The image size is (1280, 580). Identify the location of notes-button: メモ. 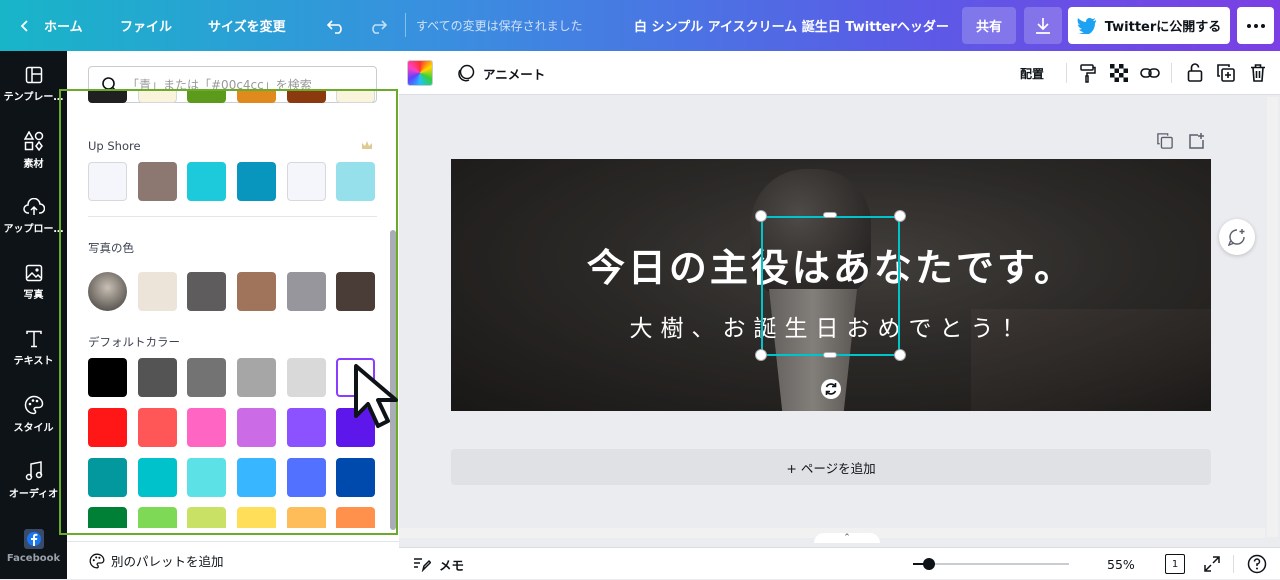
(438, 564).